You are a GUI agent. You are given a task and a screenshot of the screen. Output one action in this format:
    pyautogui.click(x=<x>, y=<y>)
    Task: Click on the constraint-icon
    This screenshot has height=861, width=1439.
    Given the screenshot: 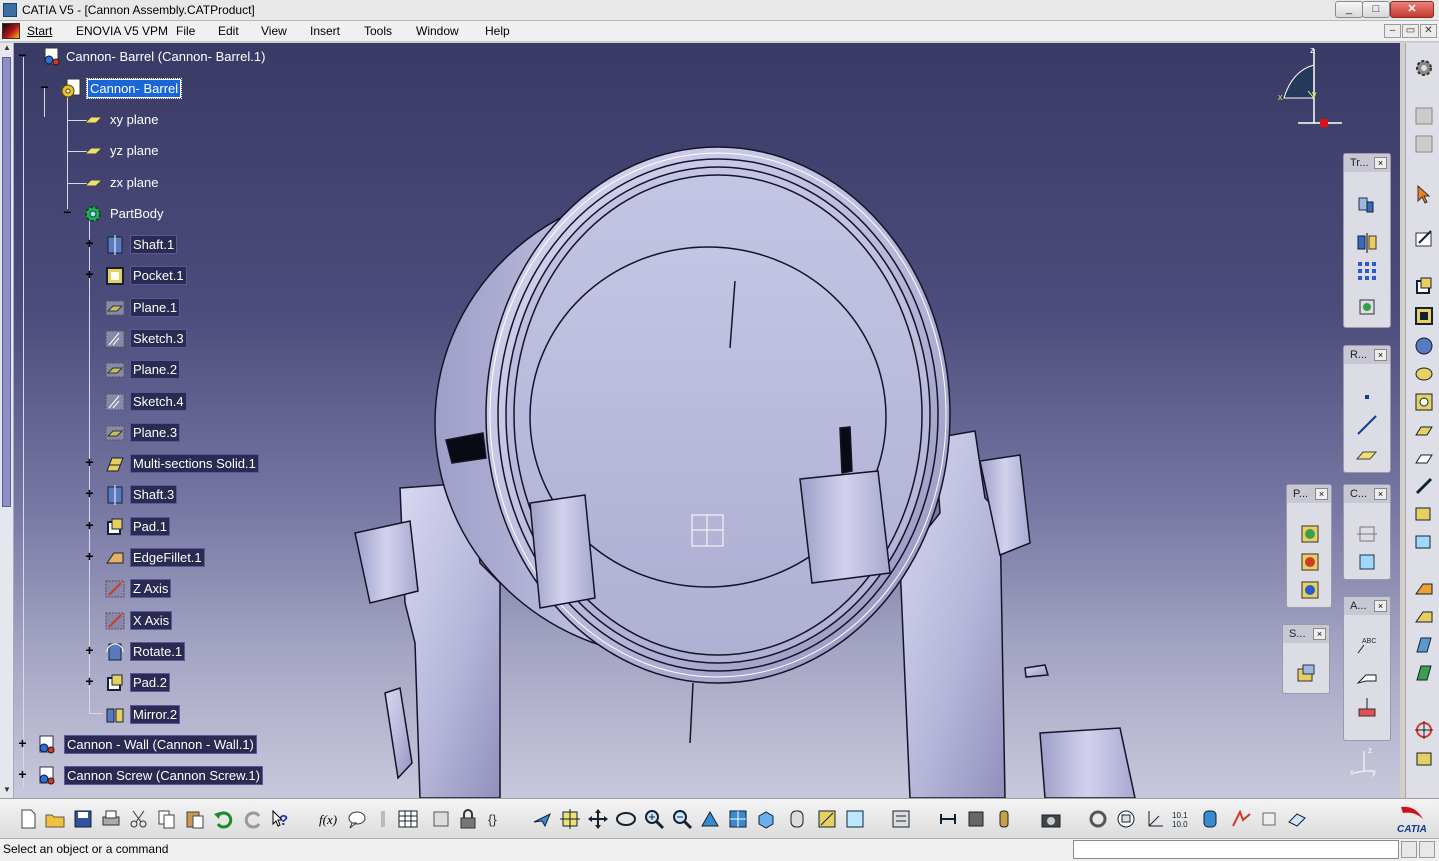 What is the action you would take?
    pyautogui.click(x=1367, y=534)
    